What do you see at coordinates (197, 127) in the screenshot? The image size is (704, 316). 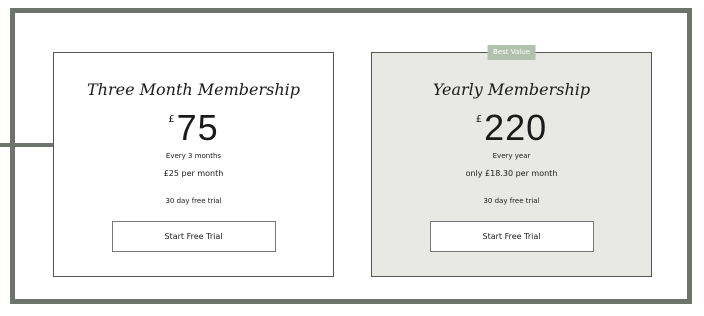 I see `price-amount: 75` at bounding box center [197, 127].